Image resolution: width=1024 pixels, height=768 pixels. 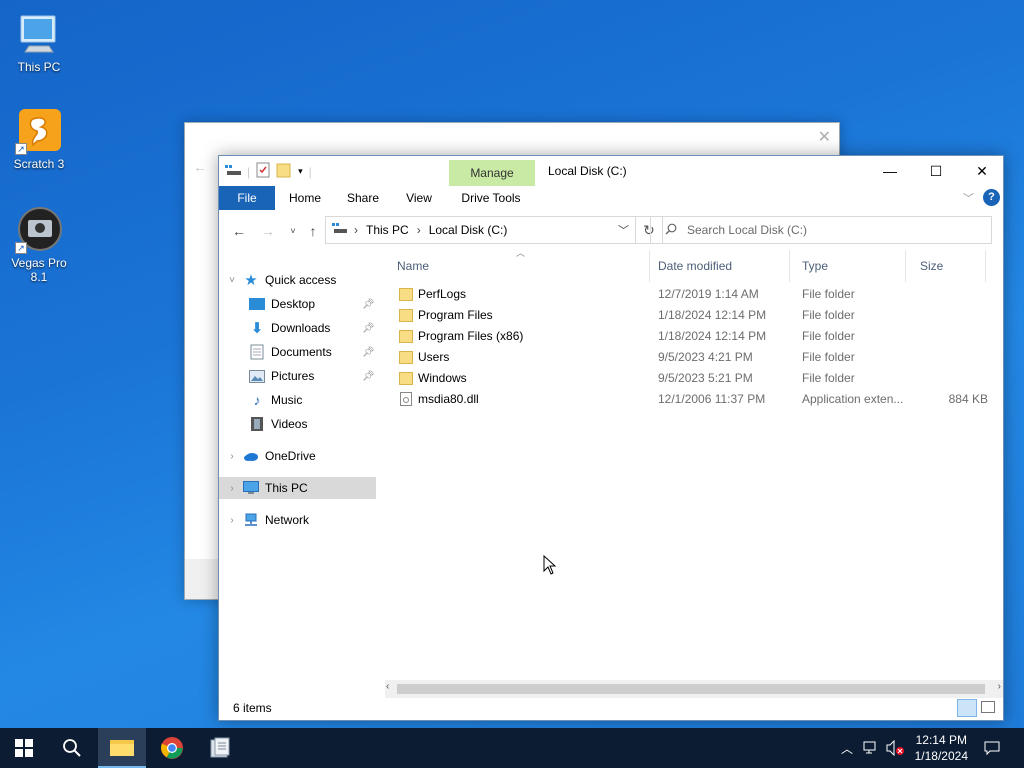 What do you see at coordinates (968, 198) in the screenshot?
I see `expand-ribbon-chevron-icon: ﹀` at bounding box center [968, 198].